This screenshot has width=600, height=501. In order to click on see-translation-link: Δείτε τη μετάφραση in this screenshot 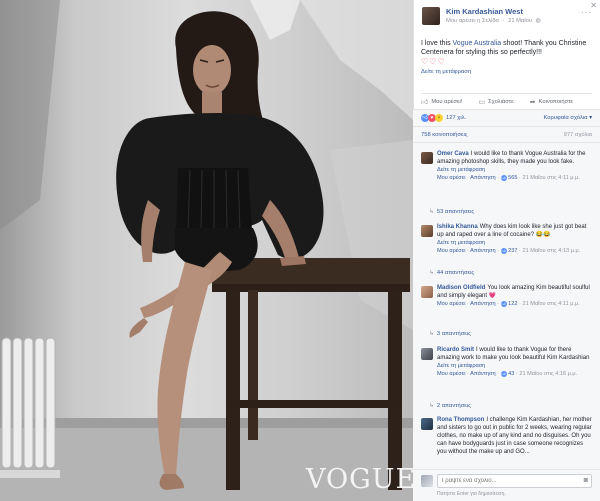, I will do `click(446, 72)`.